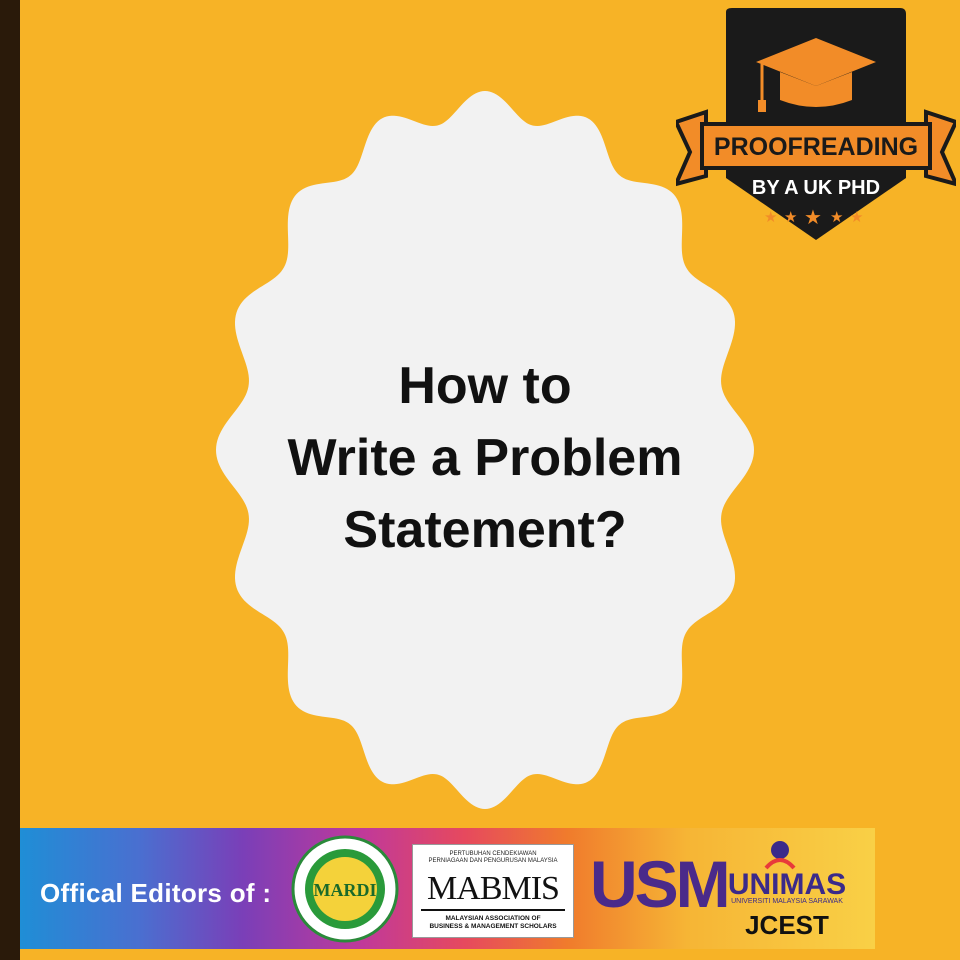  What do you see at coordinates (485, 386) in the screenshot?
I see `title-line-1: How to` at bounding box center [485, 386].